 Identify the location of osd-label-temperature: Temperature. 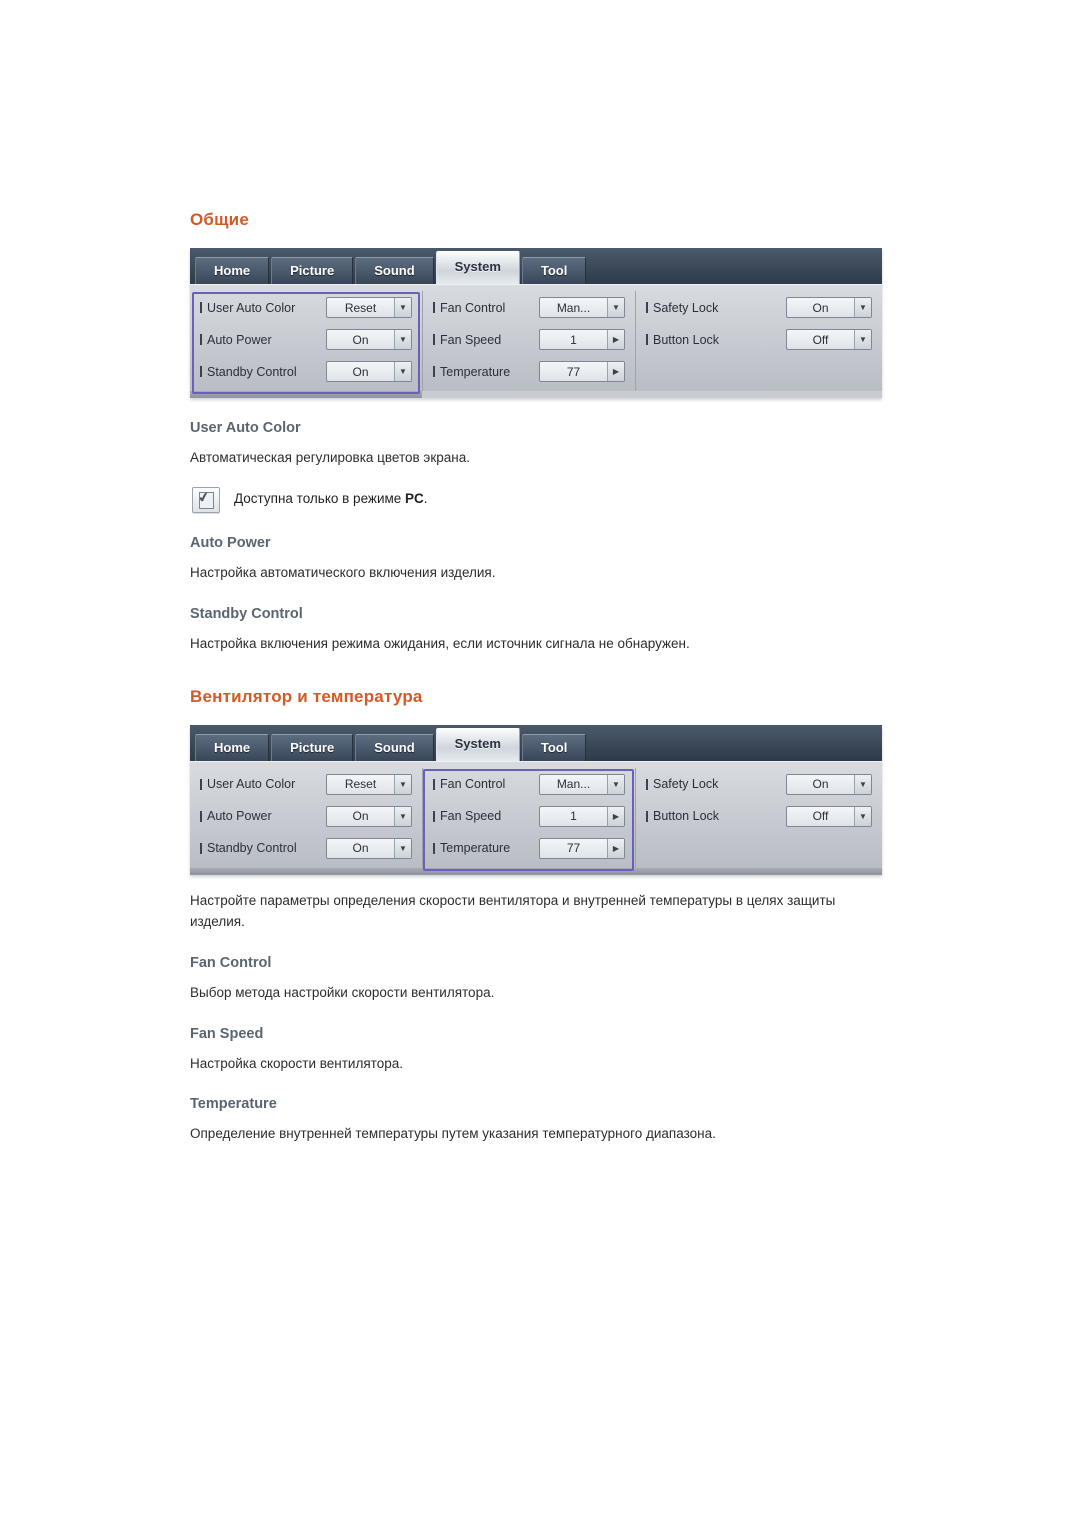
(471, 848).